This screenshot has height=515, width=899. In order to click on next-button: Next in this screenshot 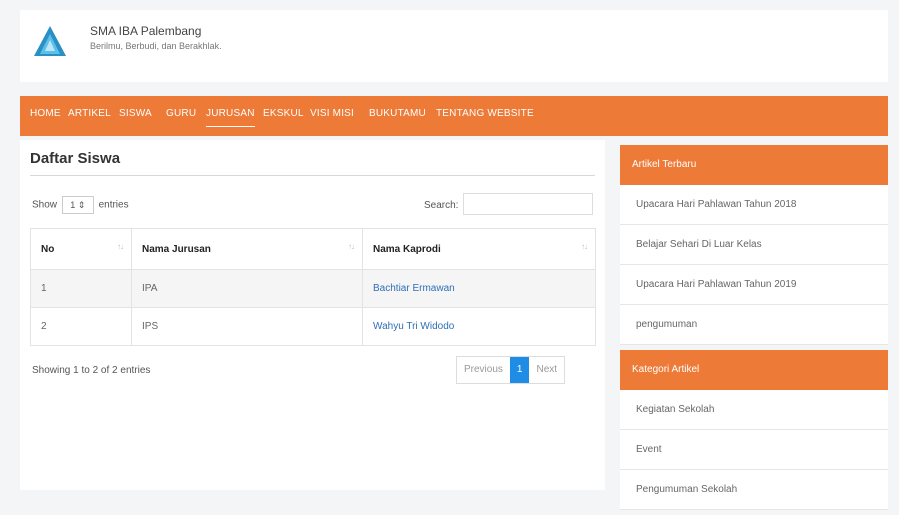, I will do `click(546, 370)`.